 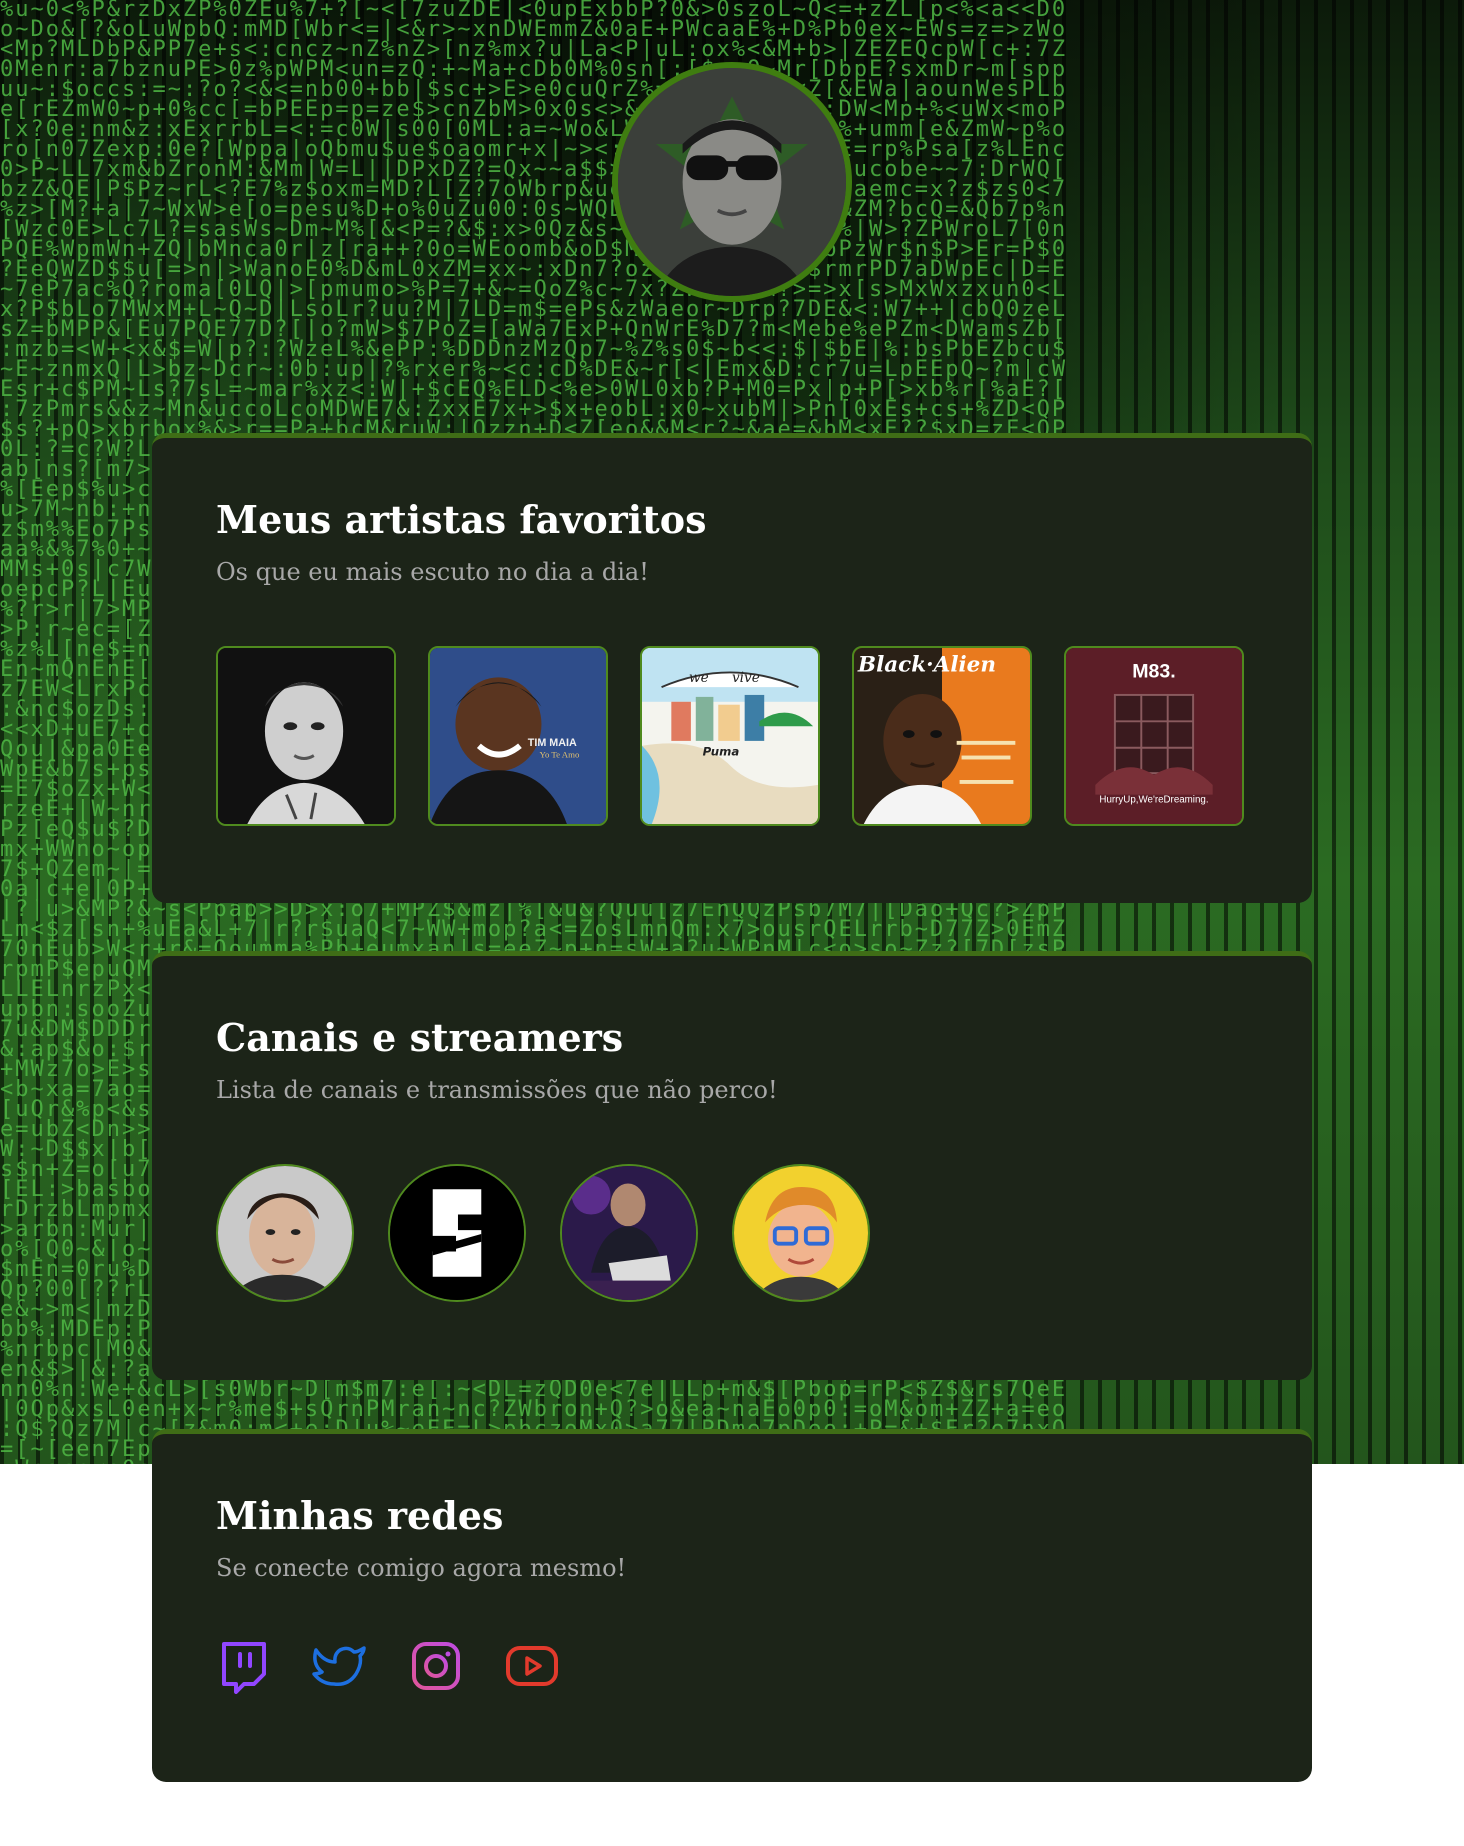 What do you see at coordinates (732, 1666) in the screenshot?
I see `social-links` at bounding box center [732, 1666].